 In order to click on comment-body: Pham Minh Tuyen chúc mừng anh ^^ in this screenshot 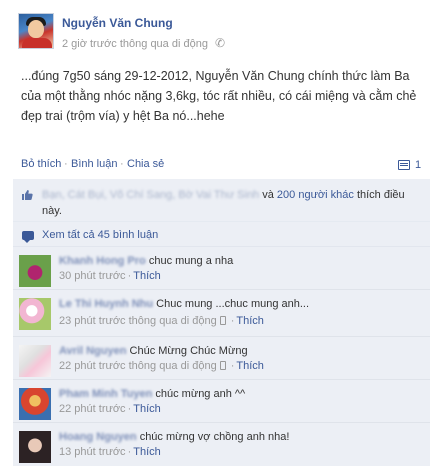, I will do `click(152, 394)`.